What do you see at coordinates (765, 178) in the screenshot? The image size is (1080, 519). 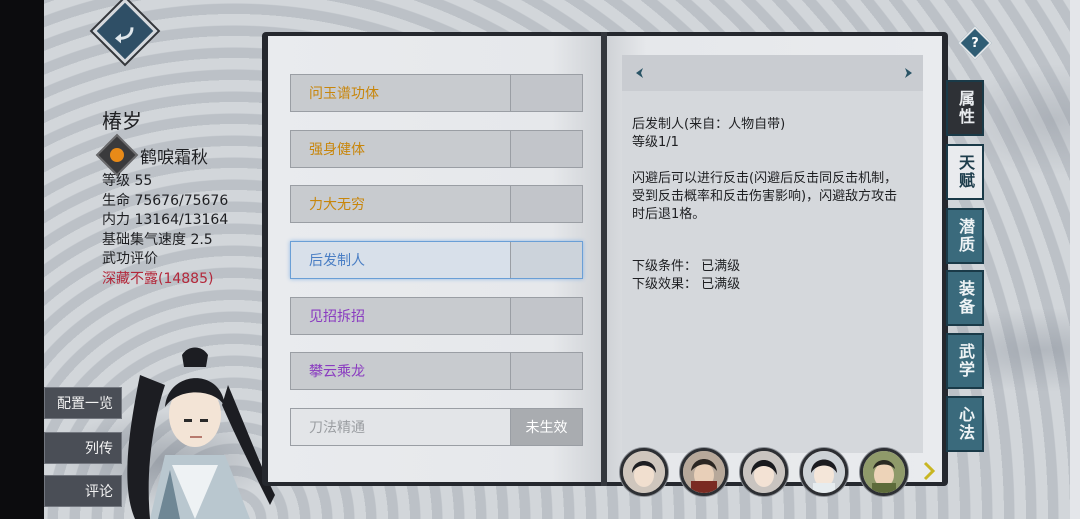 I see `detail-description-line: 闪避后可以进行反击(闪避后反击同反击机制，` at bounding box center [765, 178].